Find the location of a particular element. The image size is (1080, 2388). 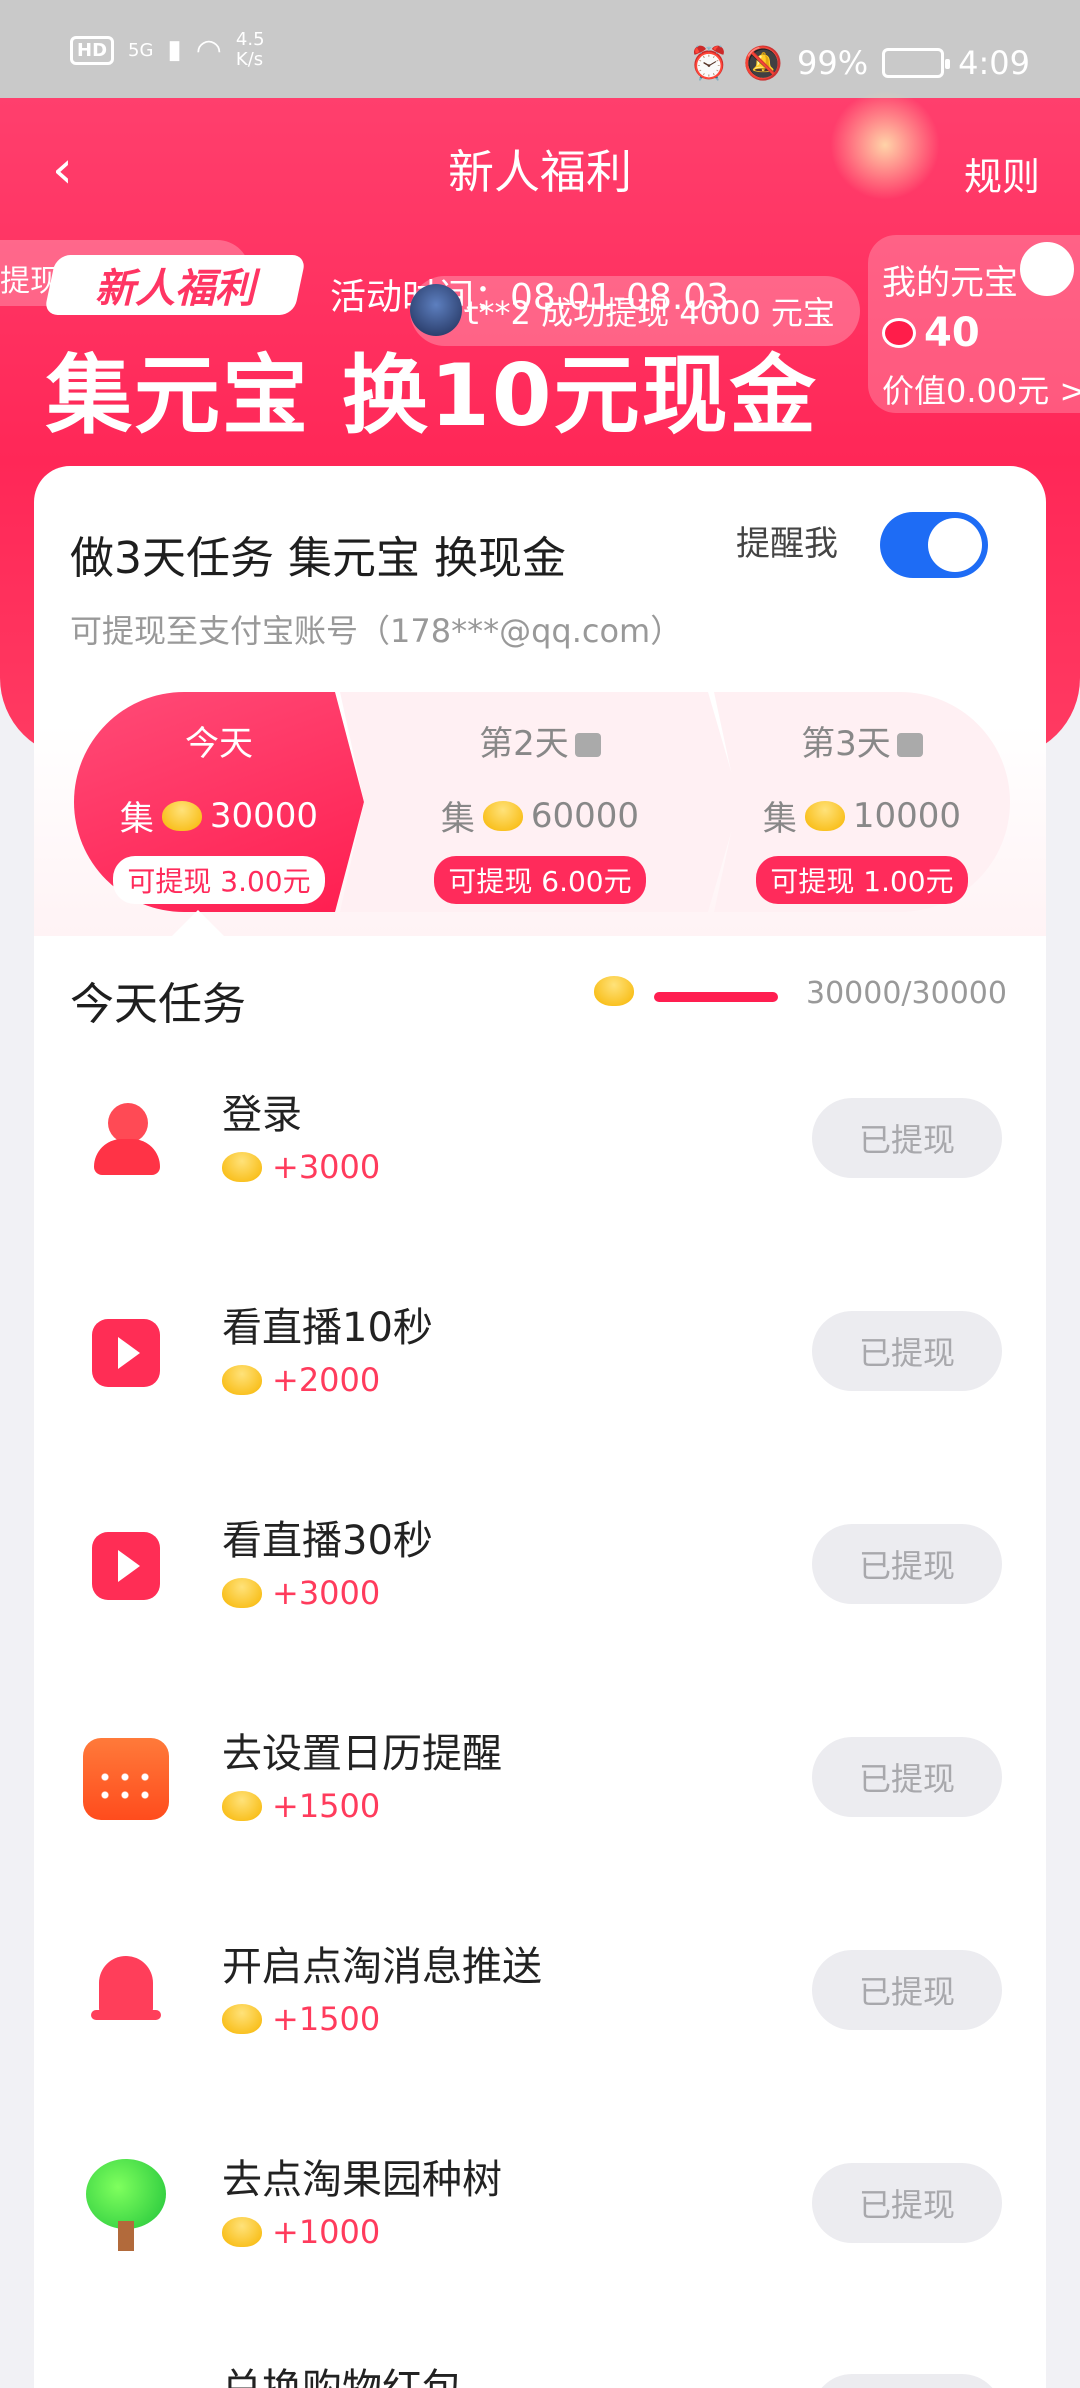

day-tab-today: 今天 集 30000 可提现 3.00元 is located at coordinates (219, 802).